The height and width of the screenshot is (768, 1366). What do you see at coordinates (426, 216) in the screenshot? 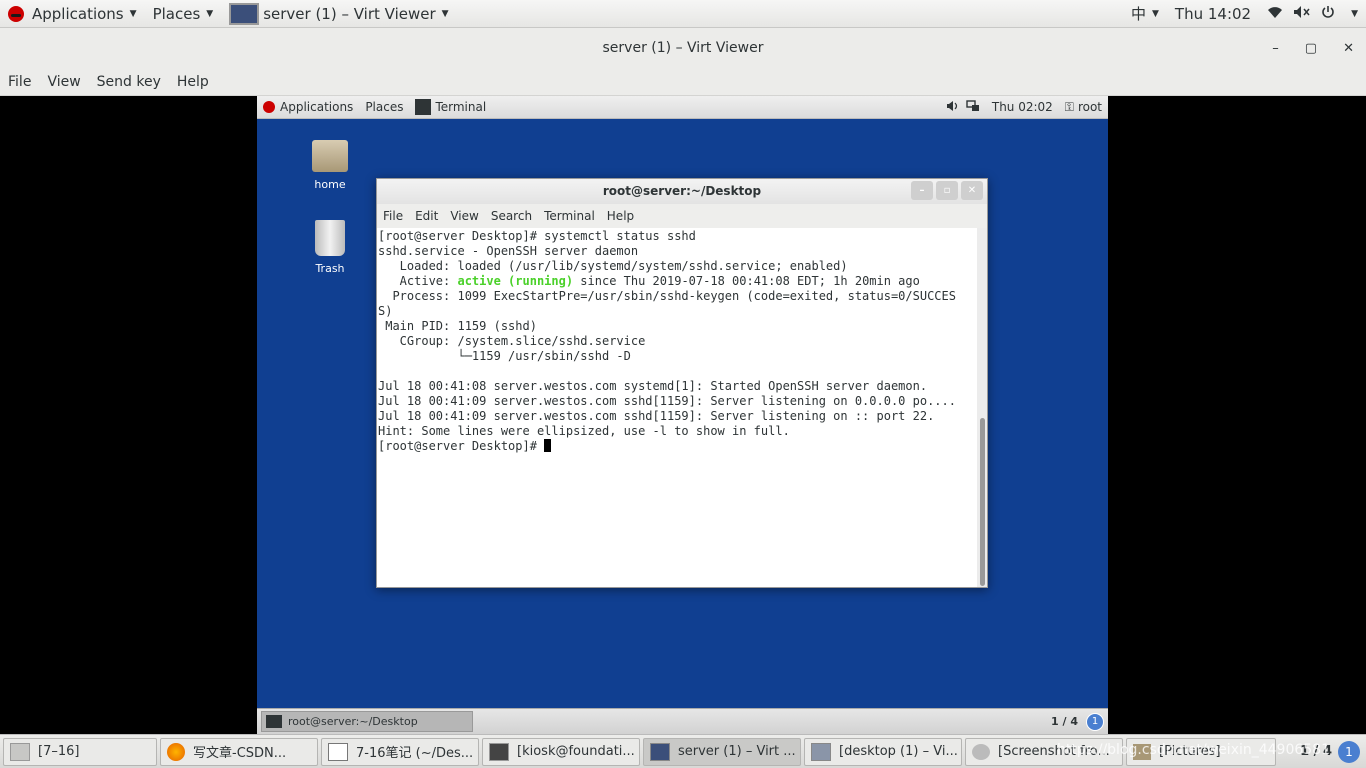
I see `terminal-menu-edit: Edit` at bounding box center [426, 216].